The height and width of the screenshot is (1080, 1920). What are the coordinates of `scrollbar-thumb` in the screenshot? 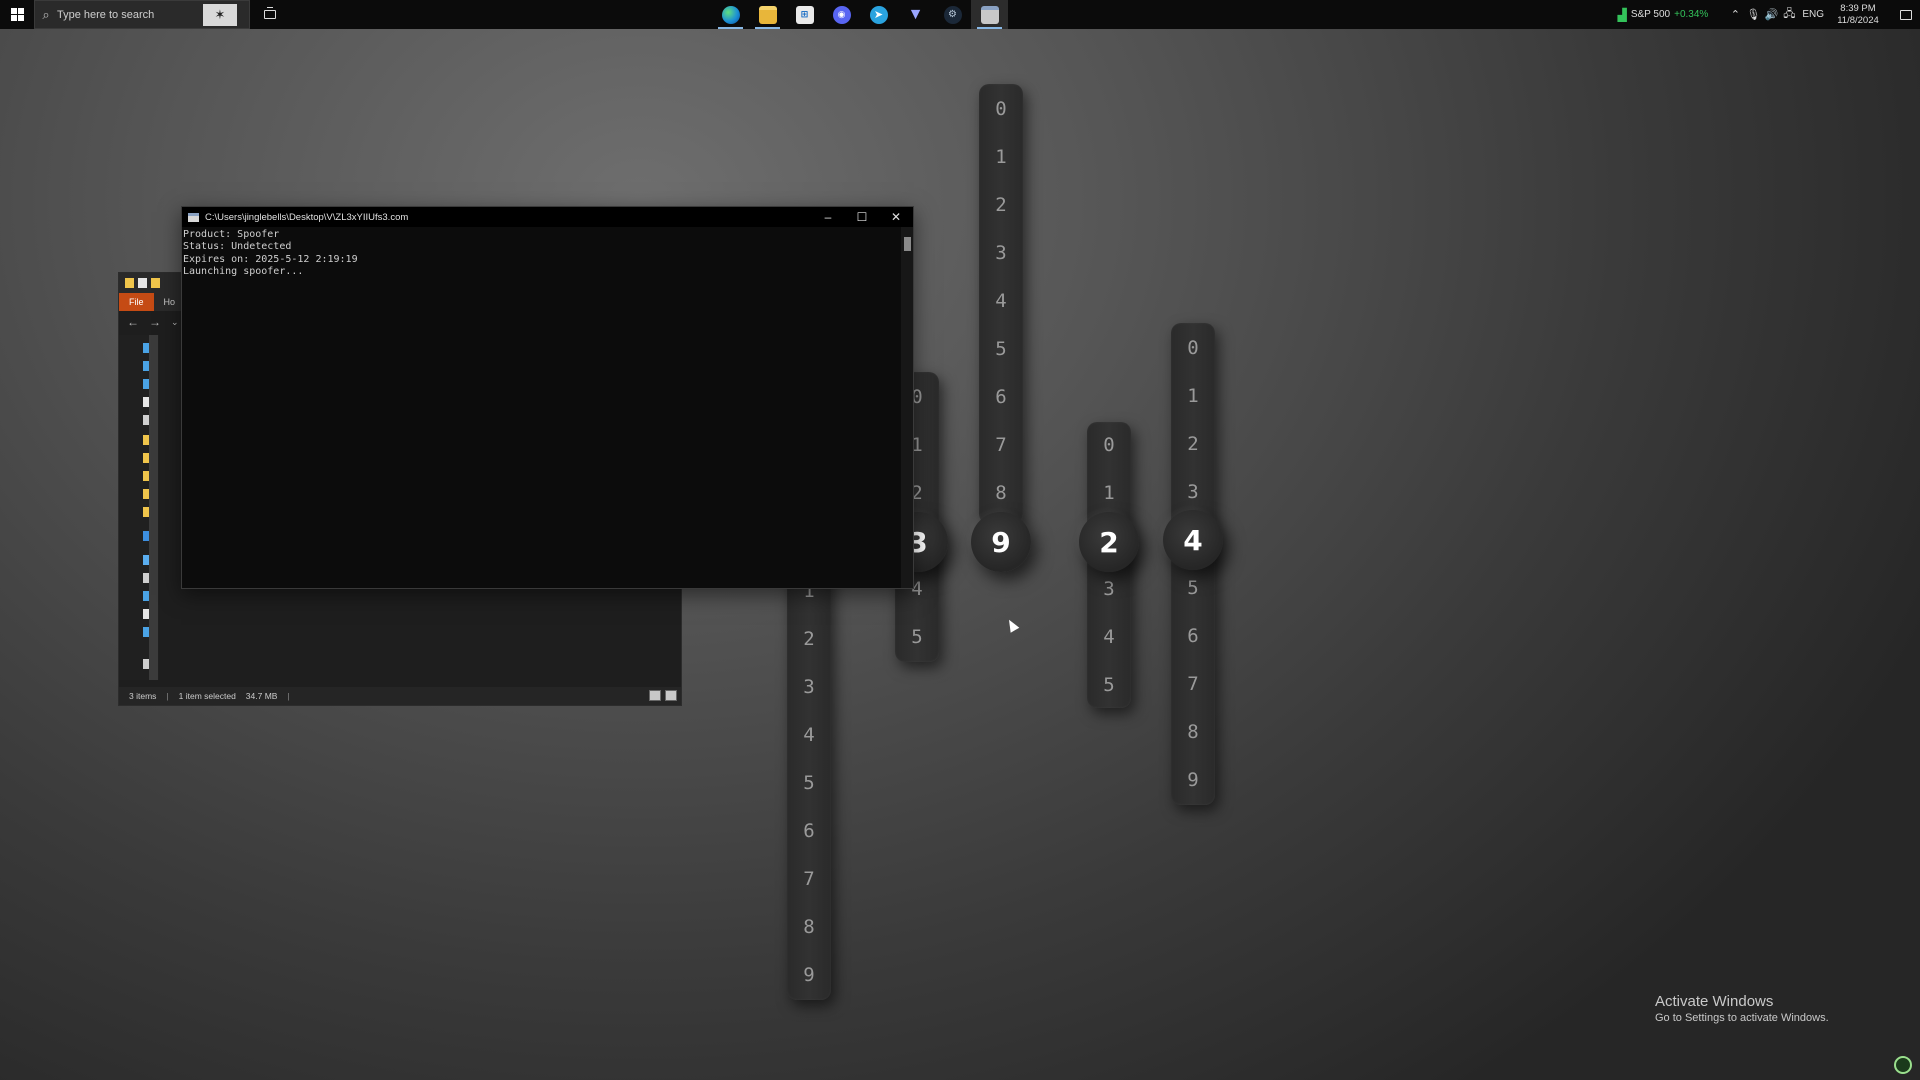 It's located at (907, 244).